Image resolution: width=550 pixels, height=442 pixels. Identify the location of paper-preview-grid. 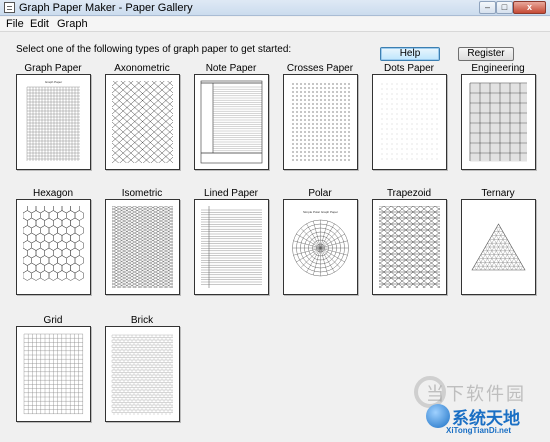
(53, 374).